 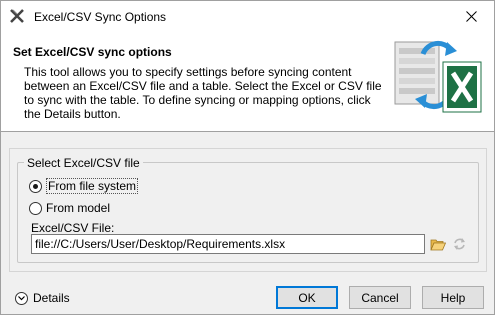 What do you see at coordinates (21, 298) in the screenshot?
I see `chevron-down-icon` at bounding box center [21, 298].